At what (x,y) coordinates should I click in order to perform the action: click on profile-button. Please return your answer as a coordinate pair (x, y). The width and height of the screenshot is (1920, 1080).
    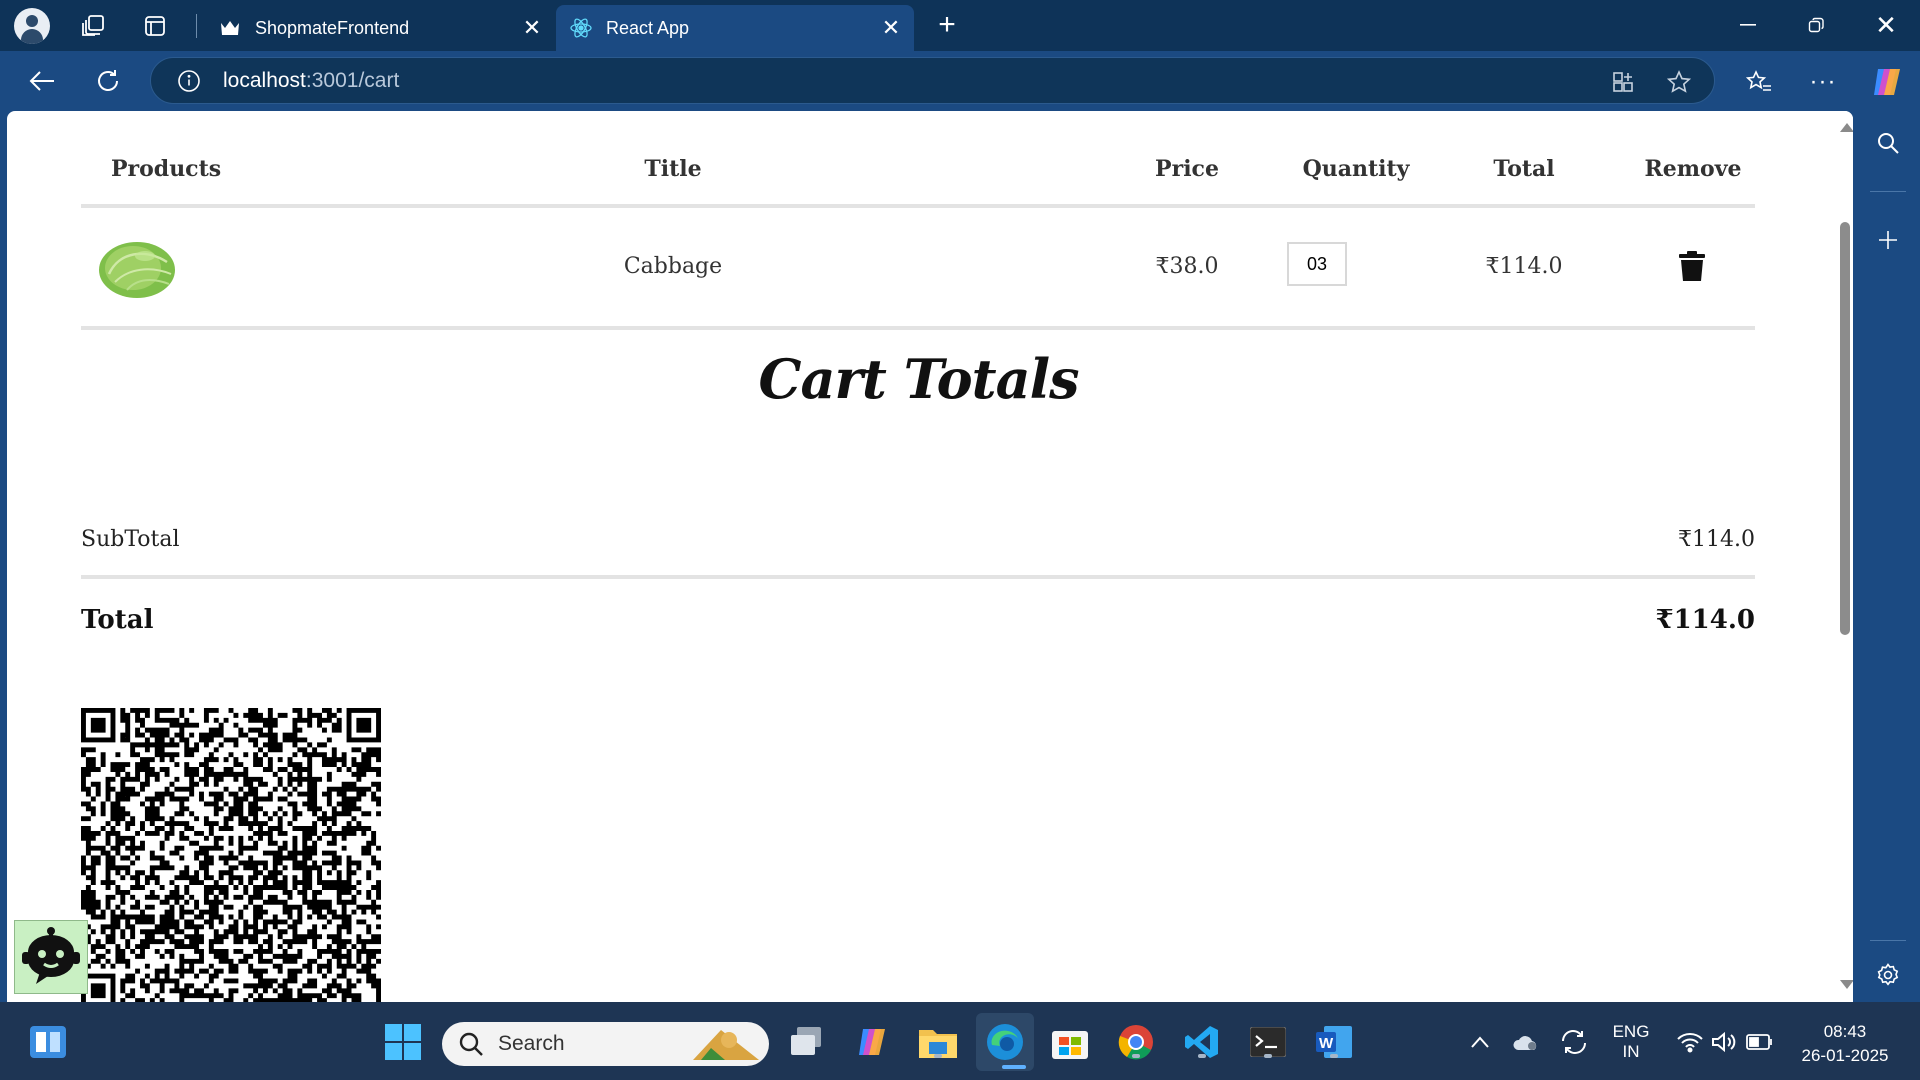
    Looking at the image, I should click on (32, 26).